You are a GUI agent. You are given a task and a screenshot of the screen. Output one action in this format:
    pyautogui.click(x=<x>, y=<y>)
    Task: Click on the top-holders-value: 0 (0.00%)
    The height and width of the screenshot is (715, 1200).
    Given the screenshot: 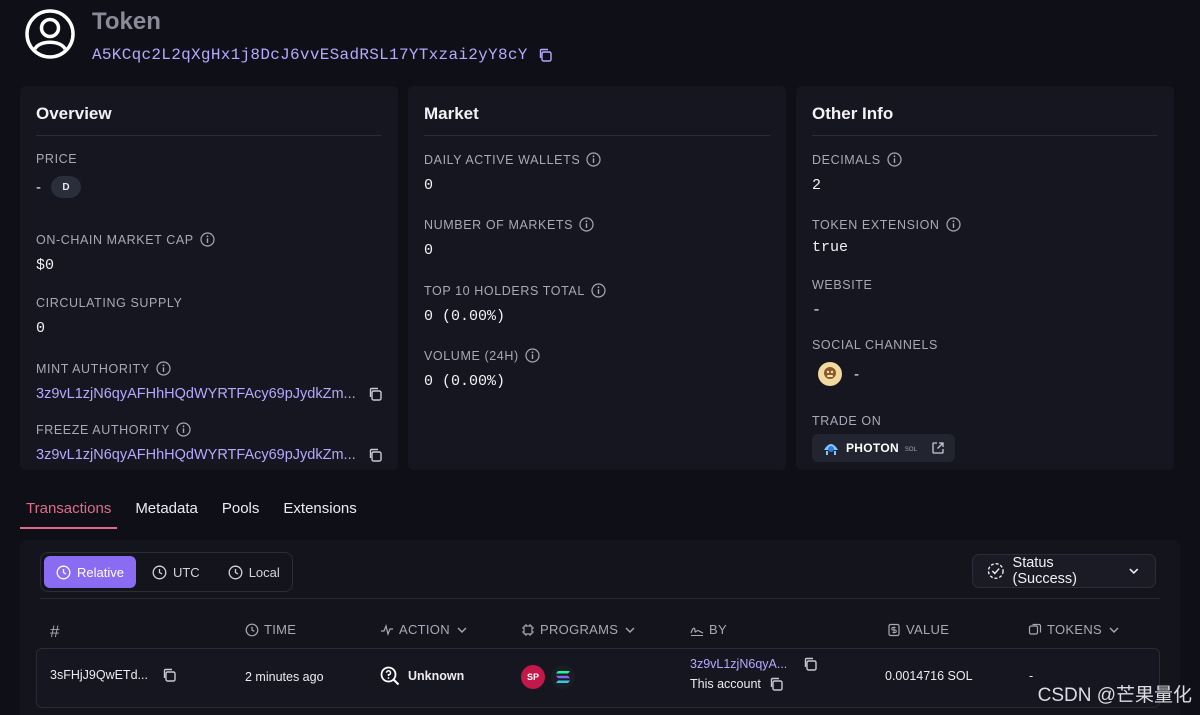 What is the action you would take?
    pyautogui.click(x=465, y=316)
    